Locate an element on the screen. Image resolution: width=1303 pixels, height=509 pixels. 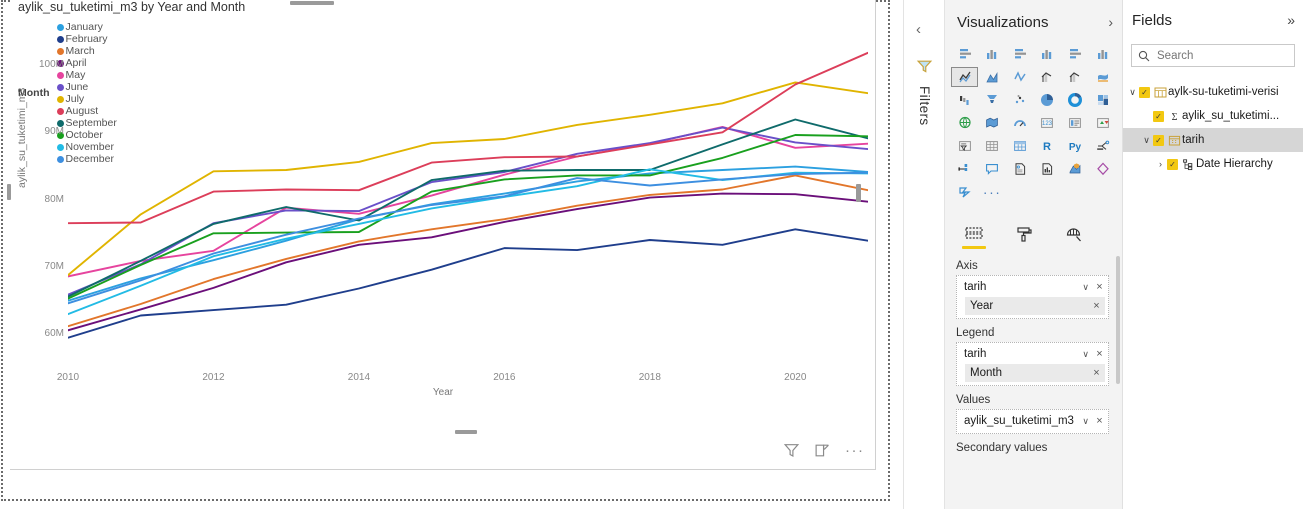
fields-tab is located at coordinates (974, 235).